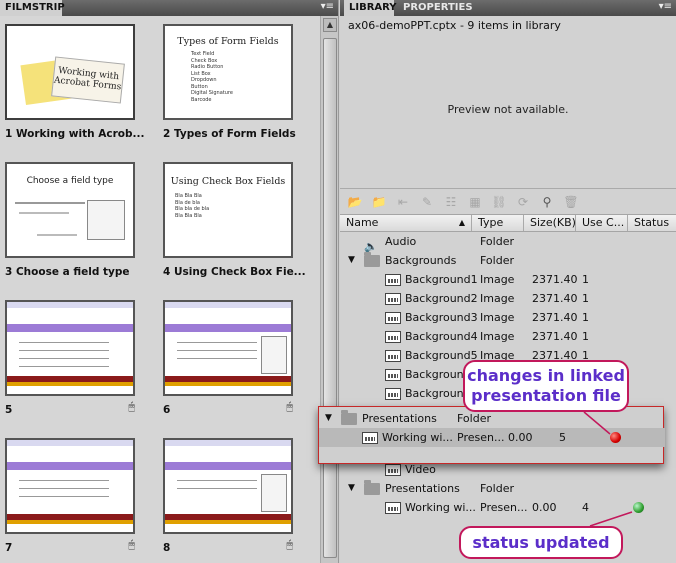  Describe the element at coordinates (9, 410) in the screenshot. I see `slide-caption: 5` at that location.